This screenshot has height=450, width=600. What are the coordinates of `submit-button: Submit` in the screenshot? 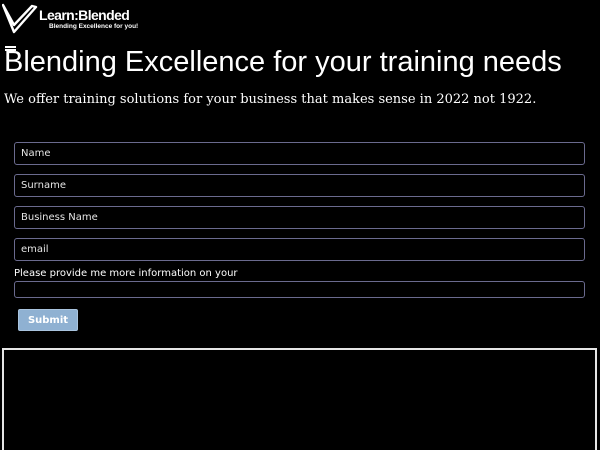 It's located at (48, 320).